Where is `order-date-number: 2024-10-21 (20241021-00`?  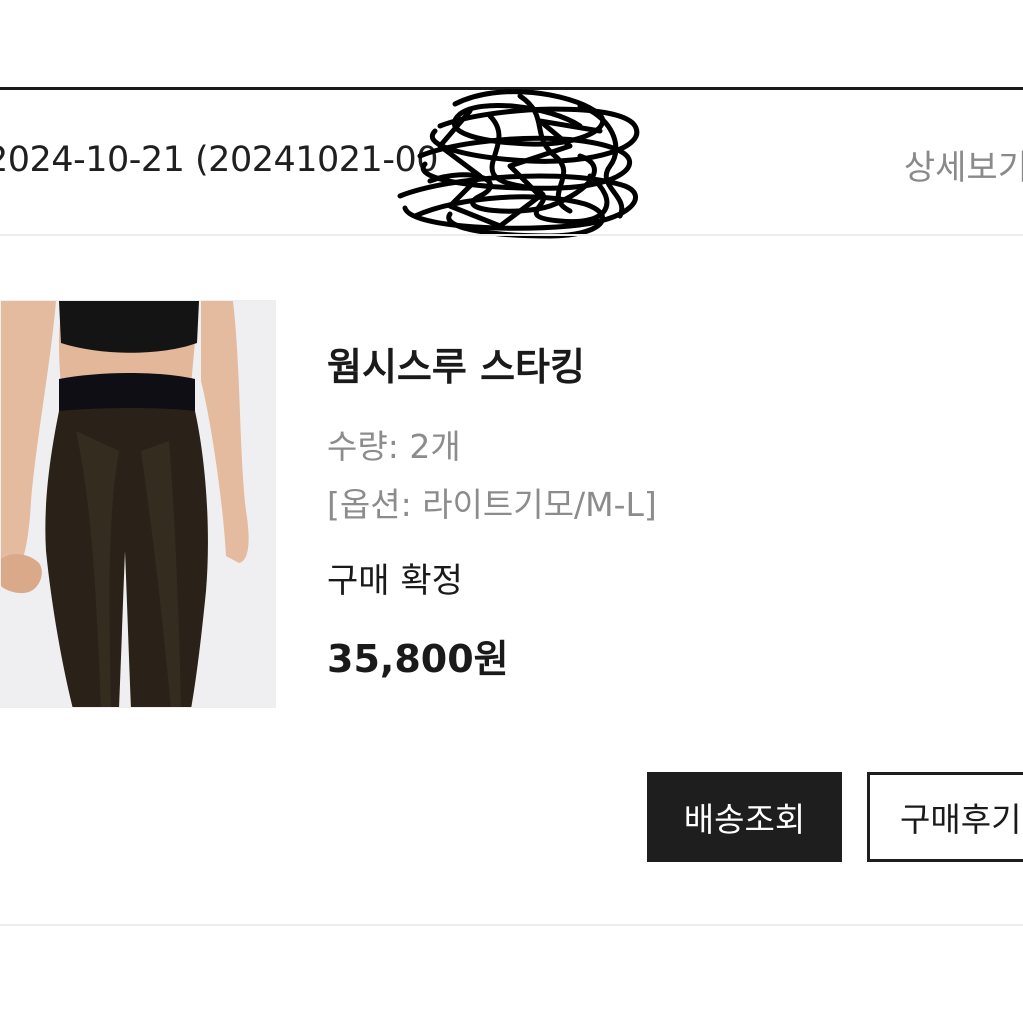 order-date-number: 2024-10-21 (20241021-00 is located at coordinates (219, 160).